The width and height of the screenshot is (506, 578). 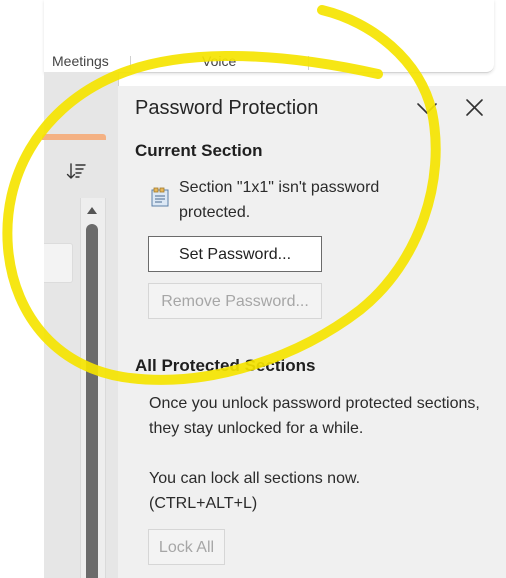 What do you see at coordinates (80, 61) in the screenshot?
I see `ribbon-tab-meetings: Meetings` at bounding box center [80, 61].